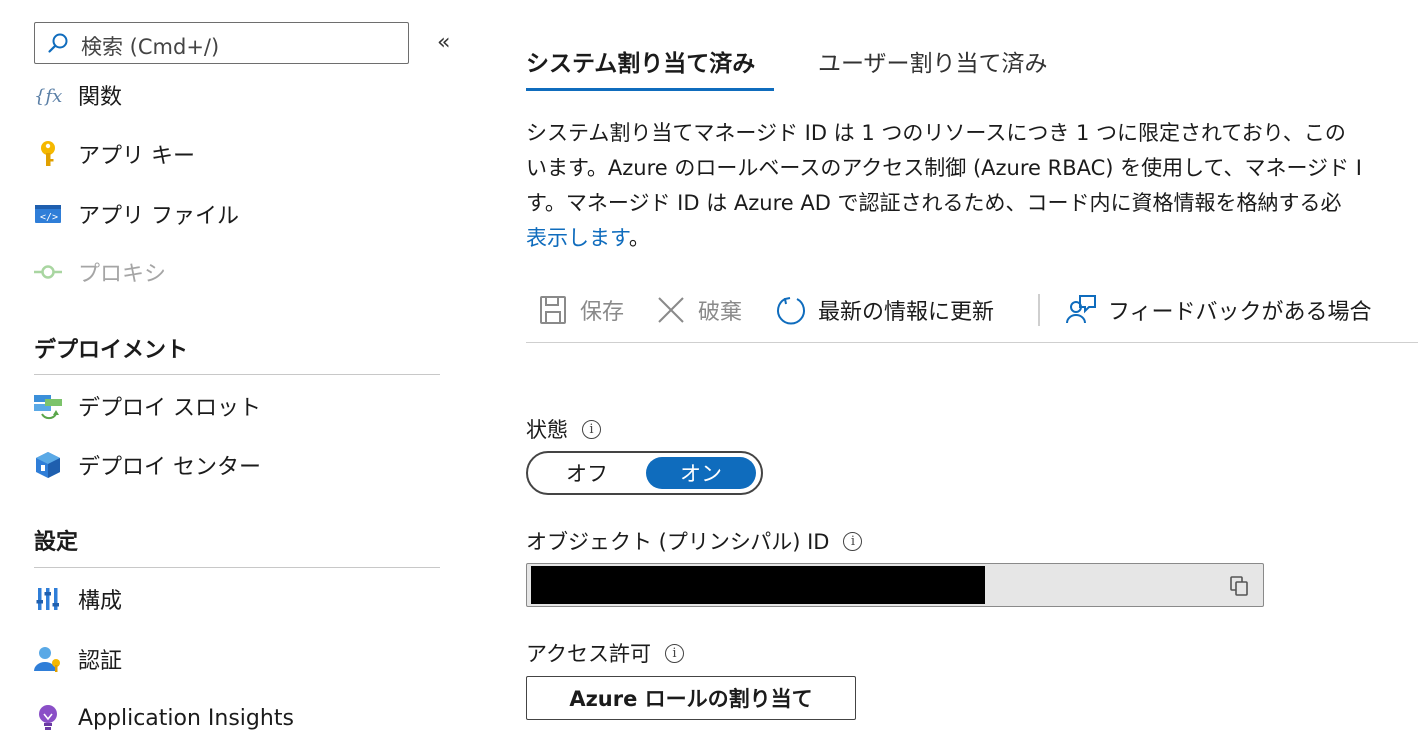 The width and height of the screenshot is (1418, 740). I want to click on code-file-icon: </>, so click(48, 214).